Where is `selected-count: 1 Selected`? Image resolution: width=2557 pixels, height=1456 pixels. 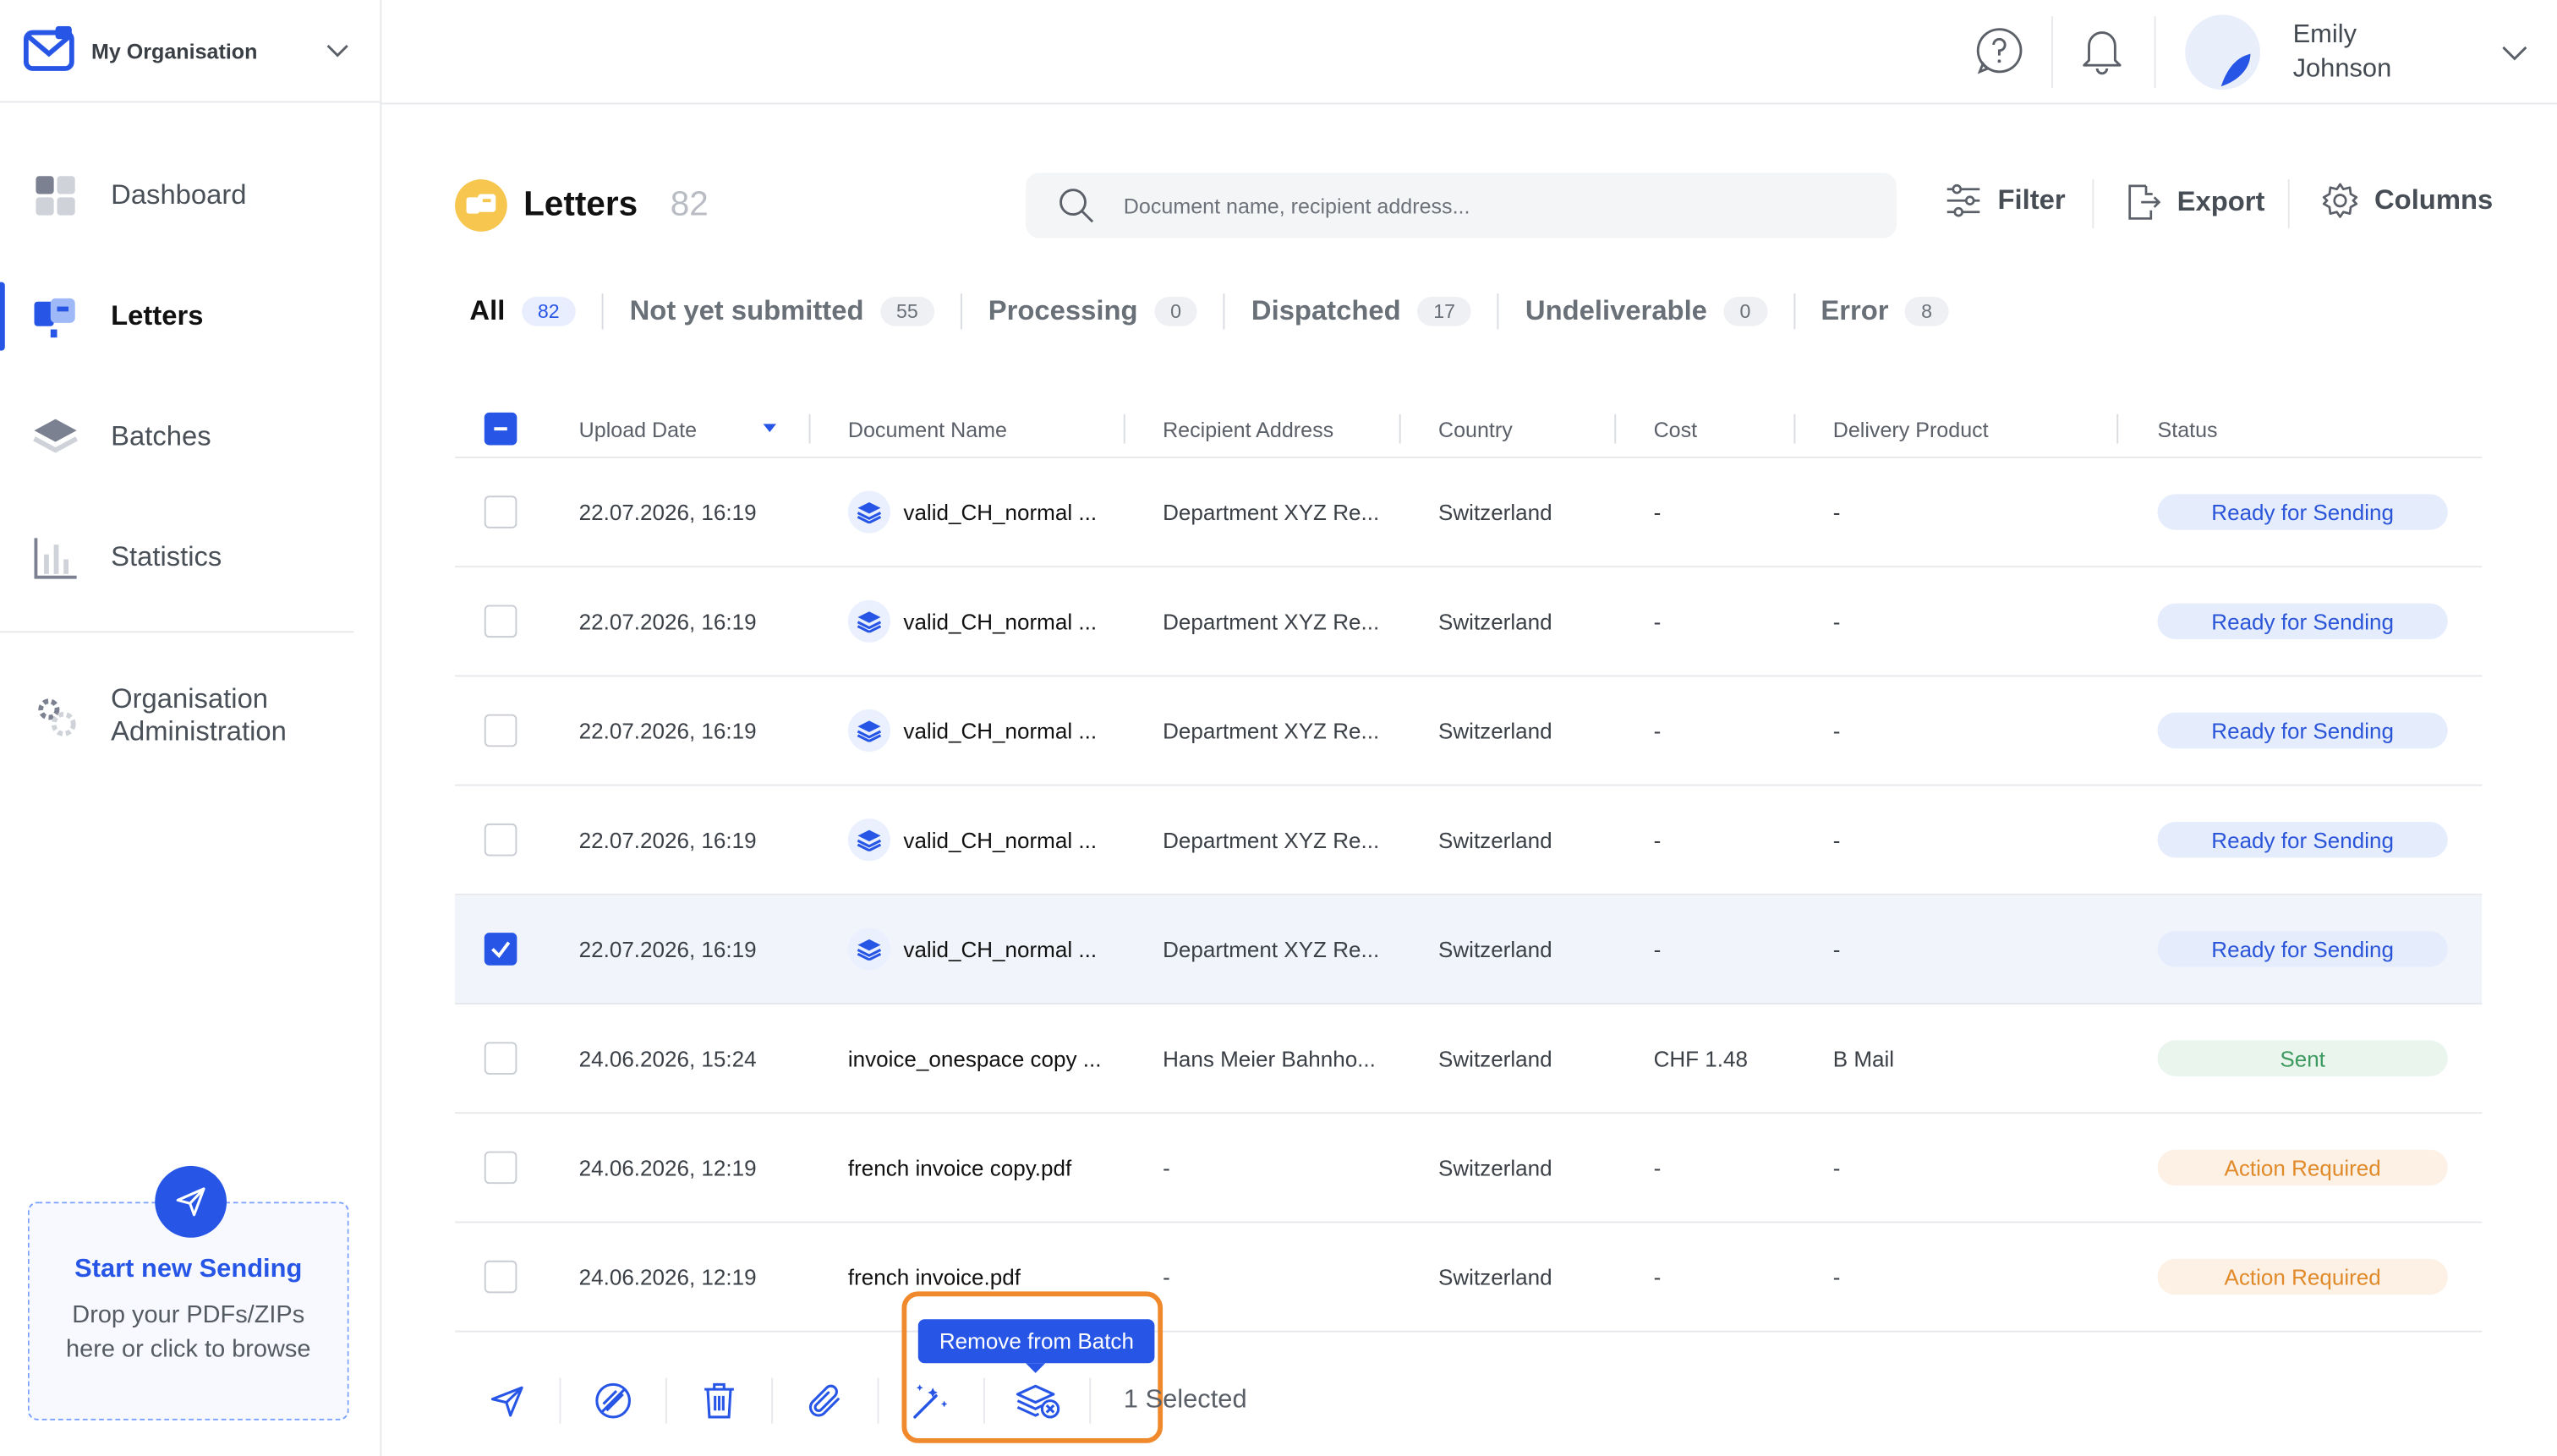
selected-count: 1 Selected is located at coordinates (1185, 1400).